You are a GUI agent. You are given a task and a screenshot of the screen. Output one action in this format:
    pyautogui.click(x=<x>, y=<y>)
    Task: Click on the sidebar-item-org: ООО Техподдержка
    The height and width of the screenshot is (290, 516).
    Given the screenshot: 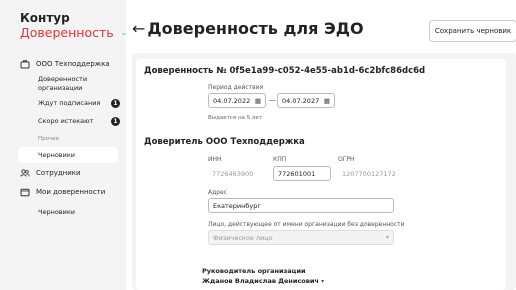 What is the action you would take?
    pyautogui.click(x=70, y=64)
    